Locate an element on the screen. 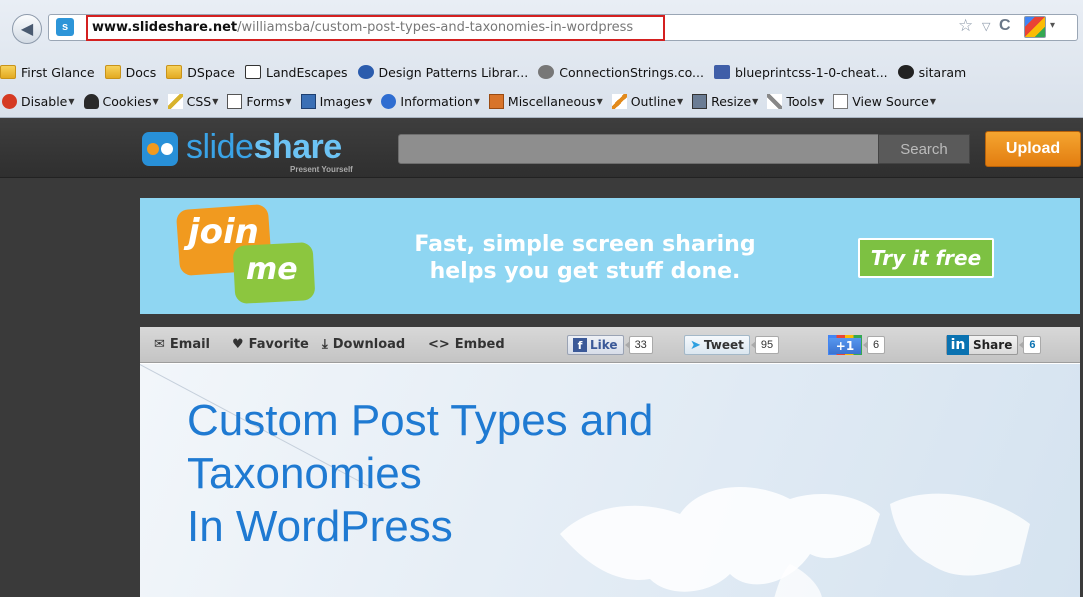 The image size is (1083, 597). tweet-label: Tweet is located at coordinates (723, 345).